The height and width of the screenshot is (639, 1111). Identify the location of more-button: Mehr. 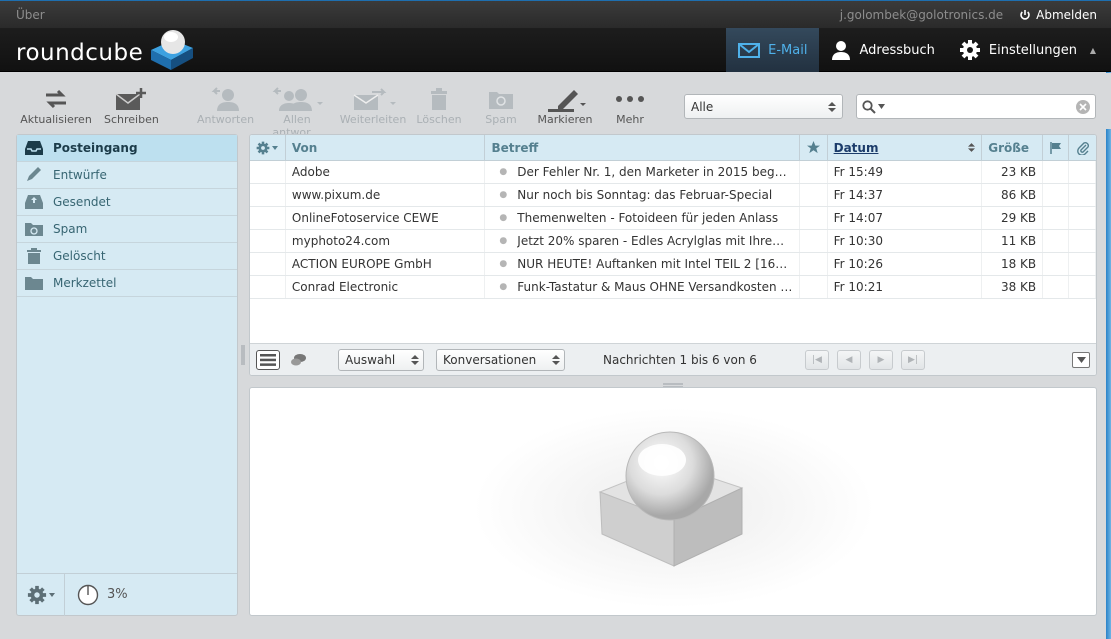
(630, 105).